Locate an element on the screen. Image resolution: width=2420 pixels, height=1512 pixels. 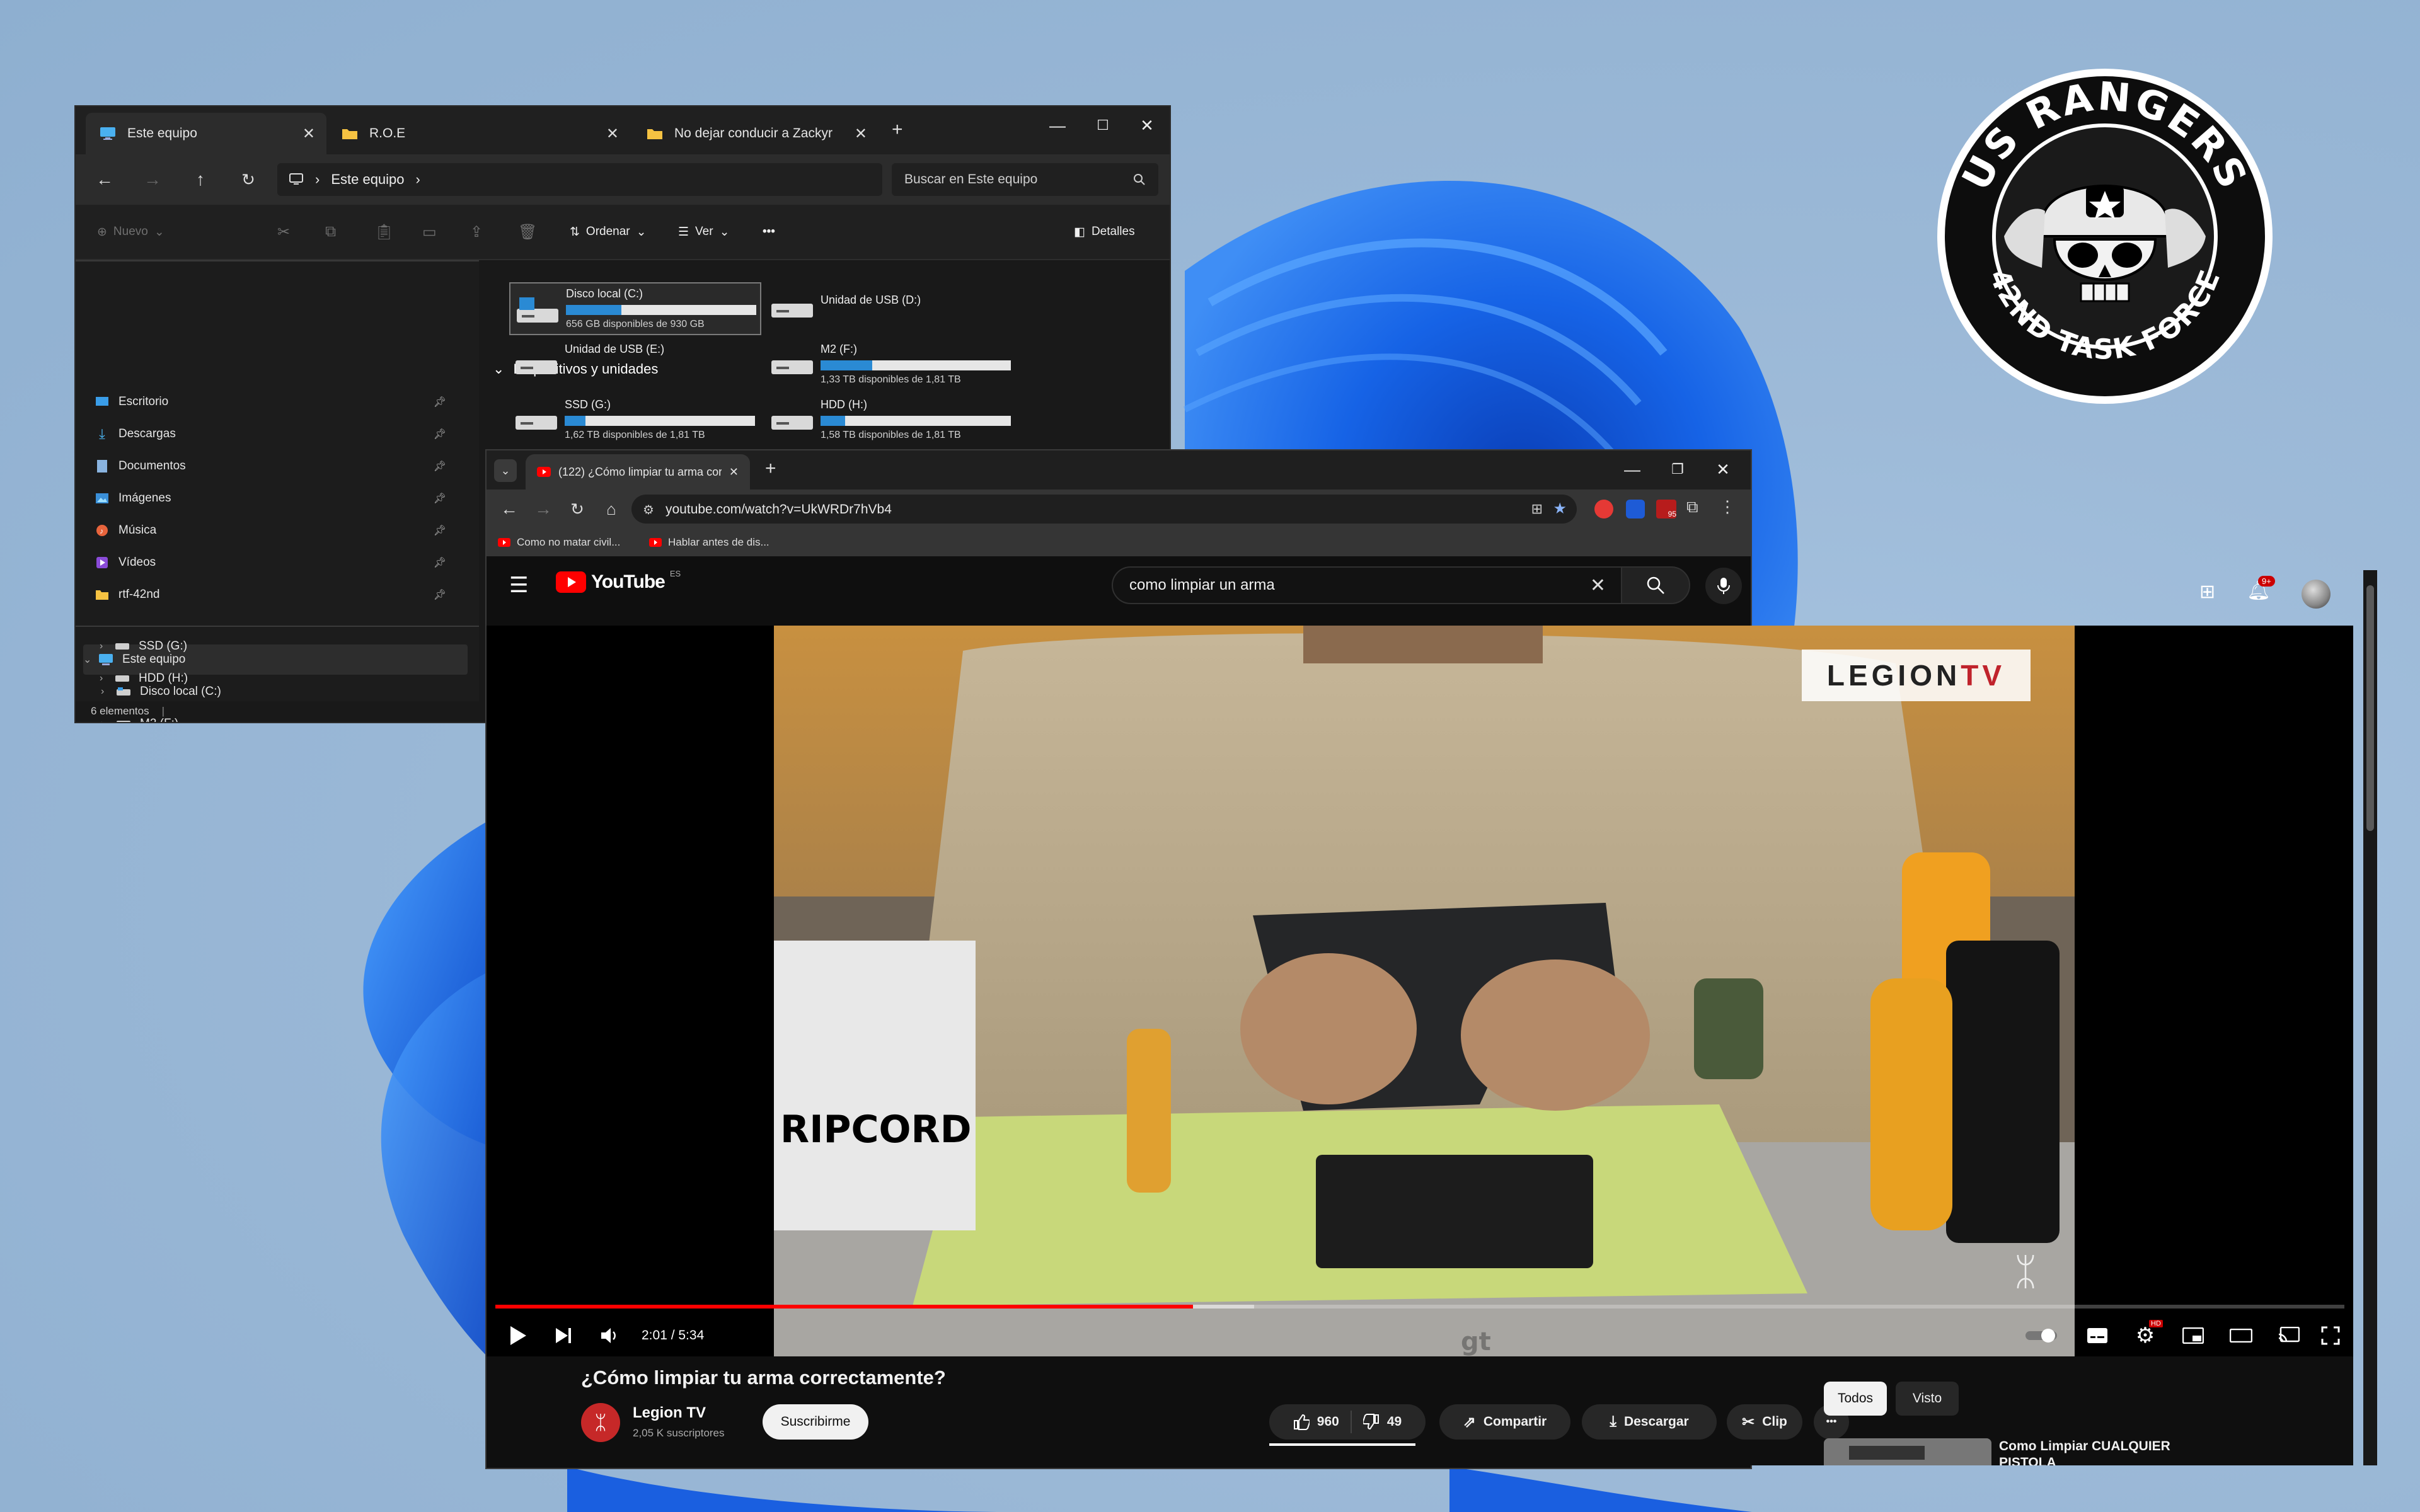
search-button is located at coordinates (1656, 585).